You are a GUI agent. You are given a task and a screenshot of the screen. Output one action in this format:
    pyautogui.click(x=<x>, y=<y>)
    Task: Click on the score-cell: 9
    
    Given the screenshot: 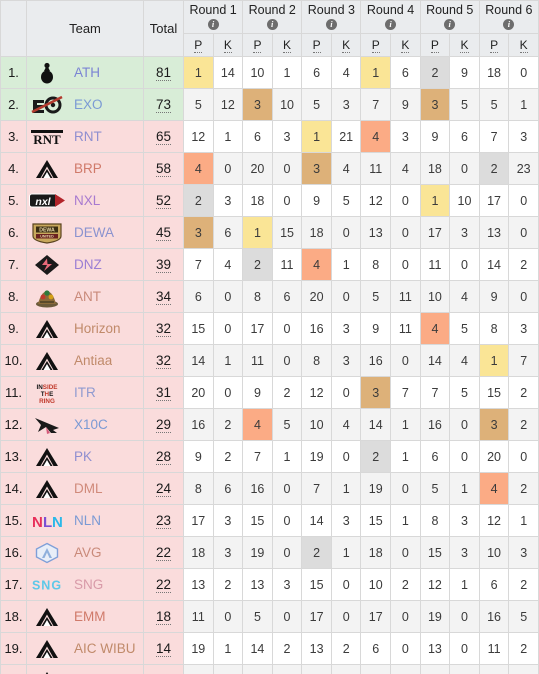 What is the action you would take?
    pyautogui.click(x=464, y=72)
    